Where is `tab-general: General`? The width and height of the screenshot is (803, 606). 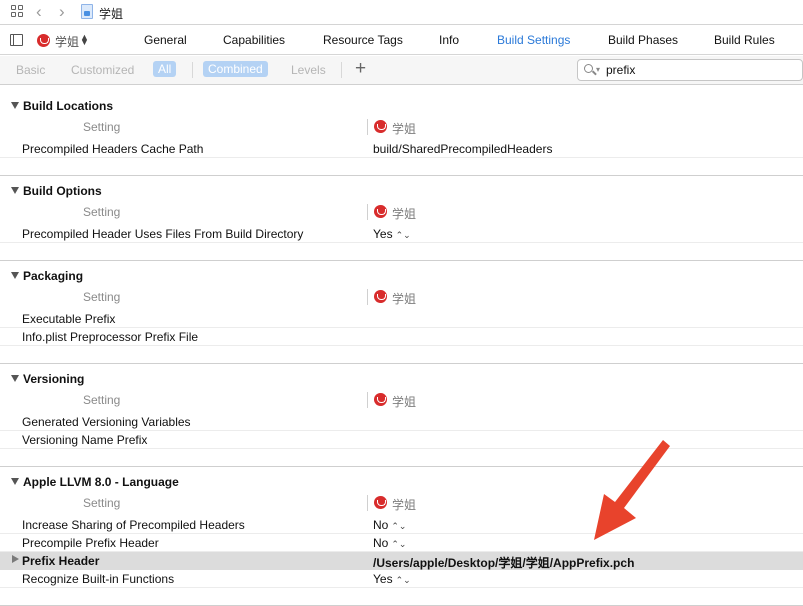
tab-general: General is located at coordinates (165, 40).